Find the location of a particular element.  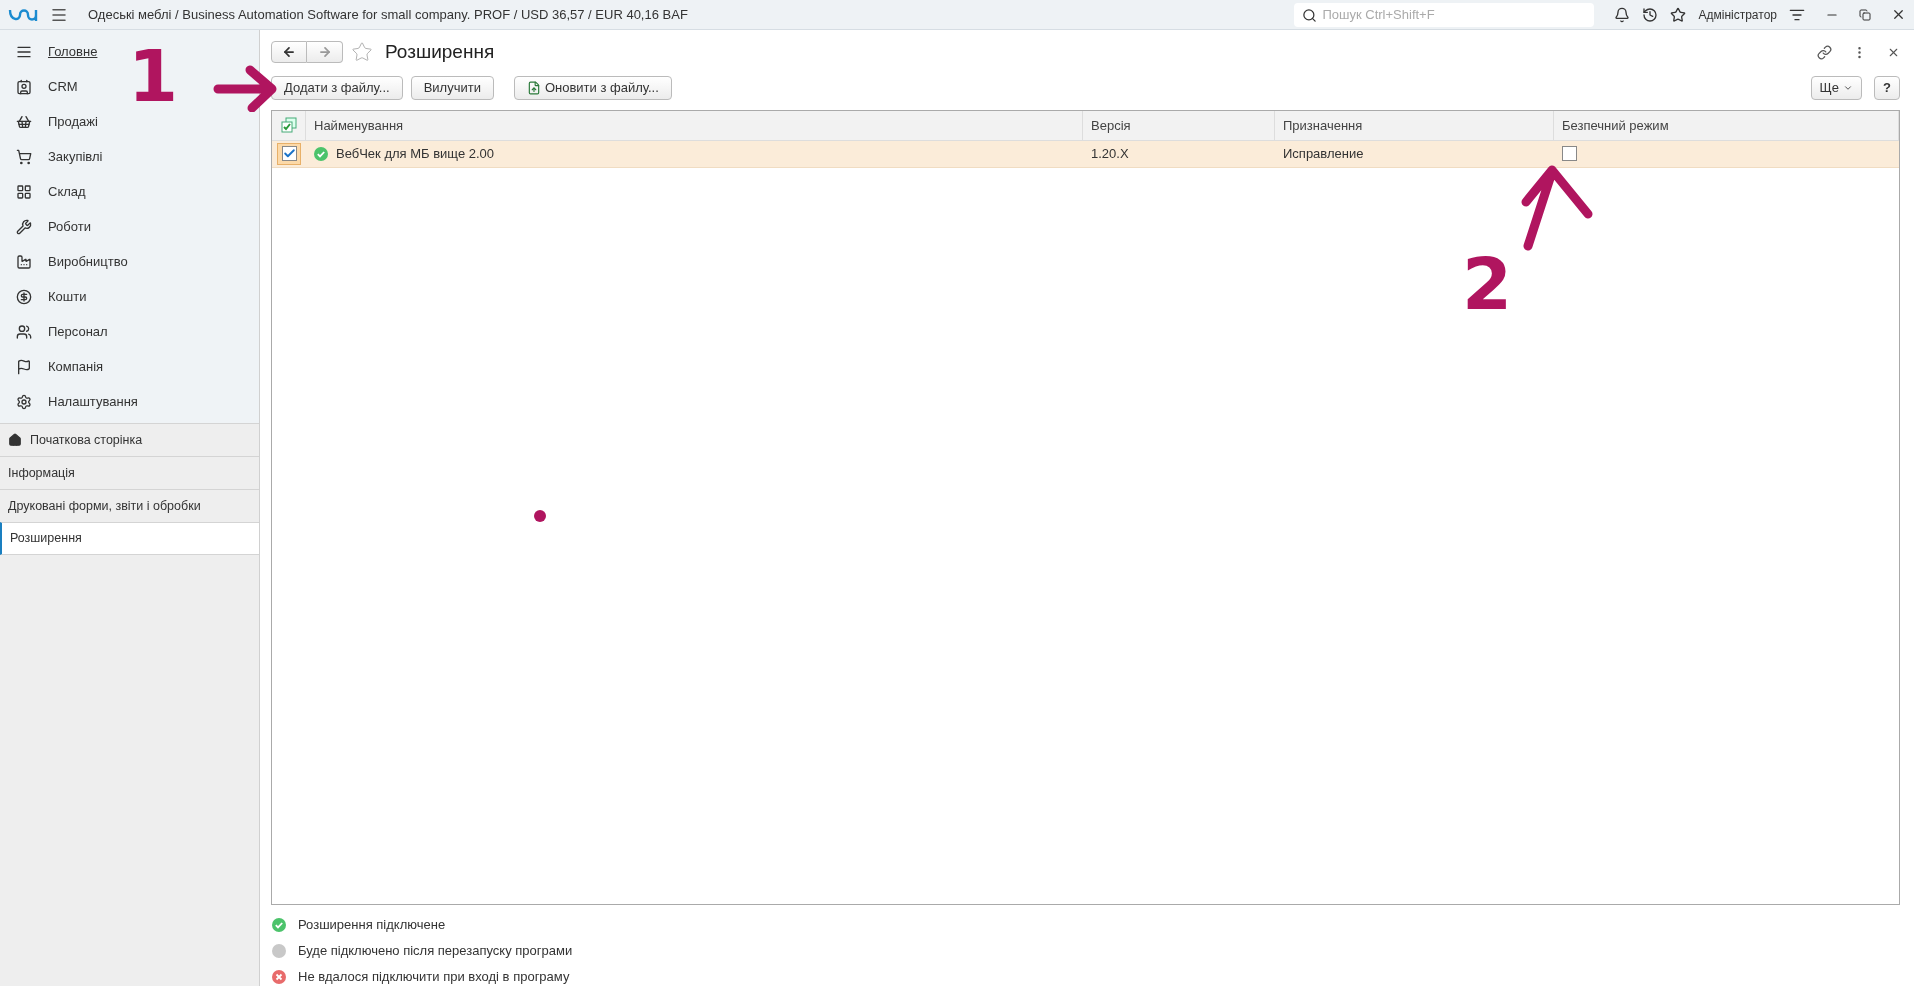

cart-icon is located at coordinates (24, 156).